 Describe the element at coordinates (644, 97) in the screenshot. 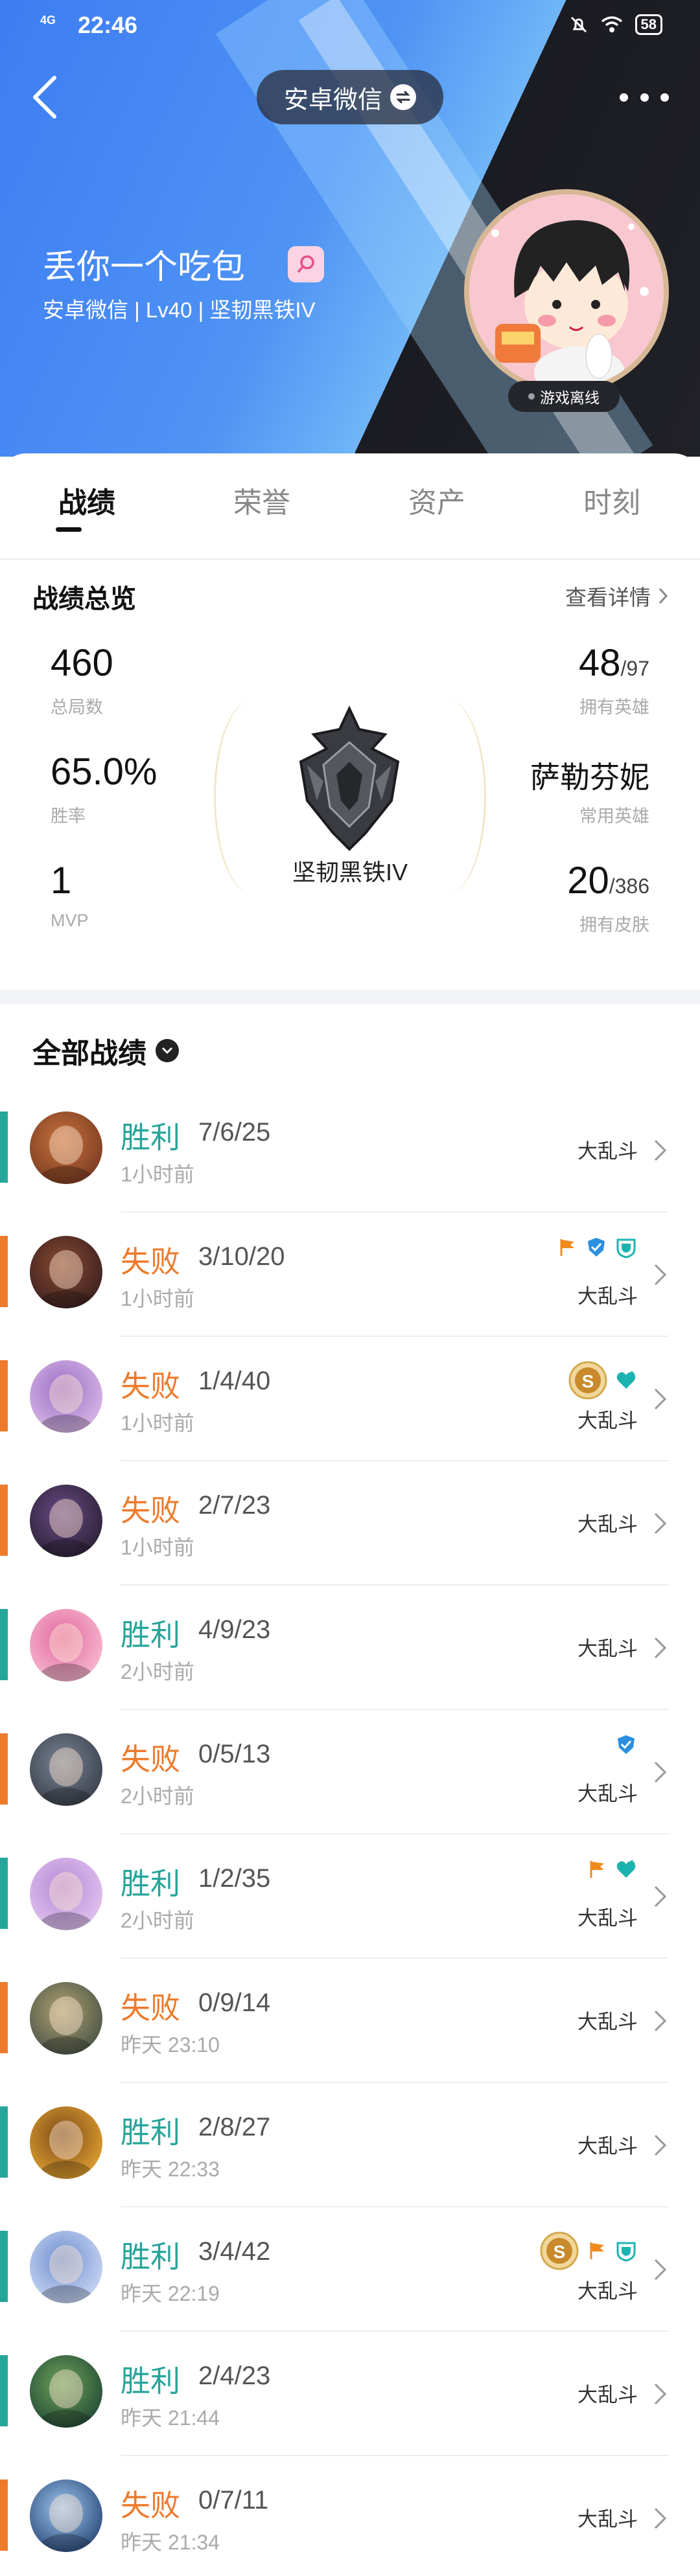

I see `more-menu-button` at that location.